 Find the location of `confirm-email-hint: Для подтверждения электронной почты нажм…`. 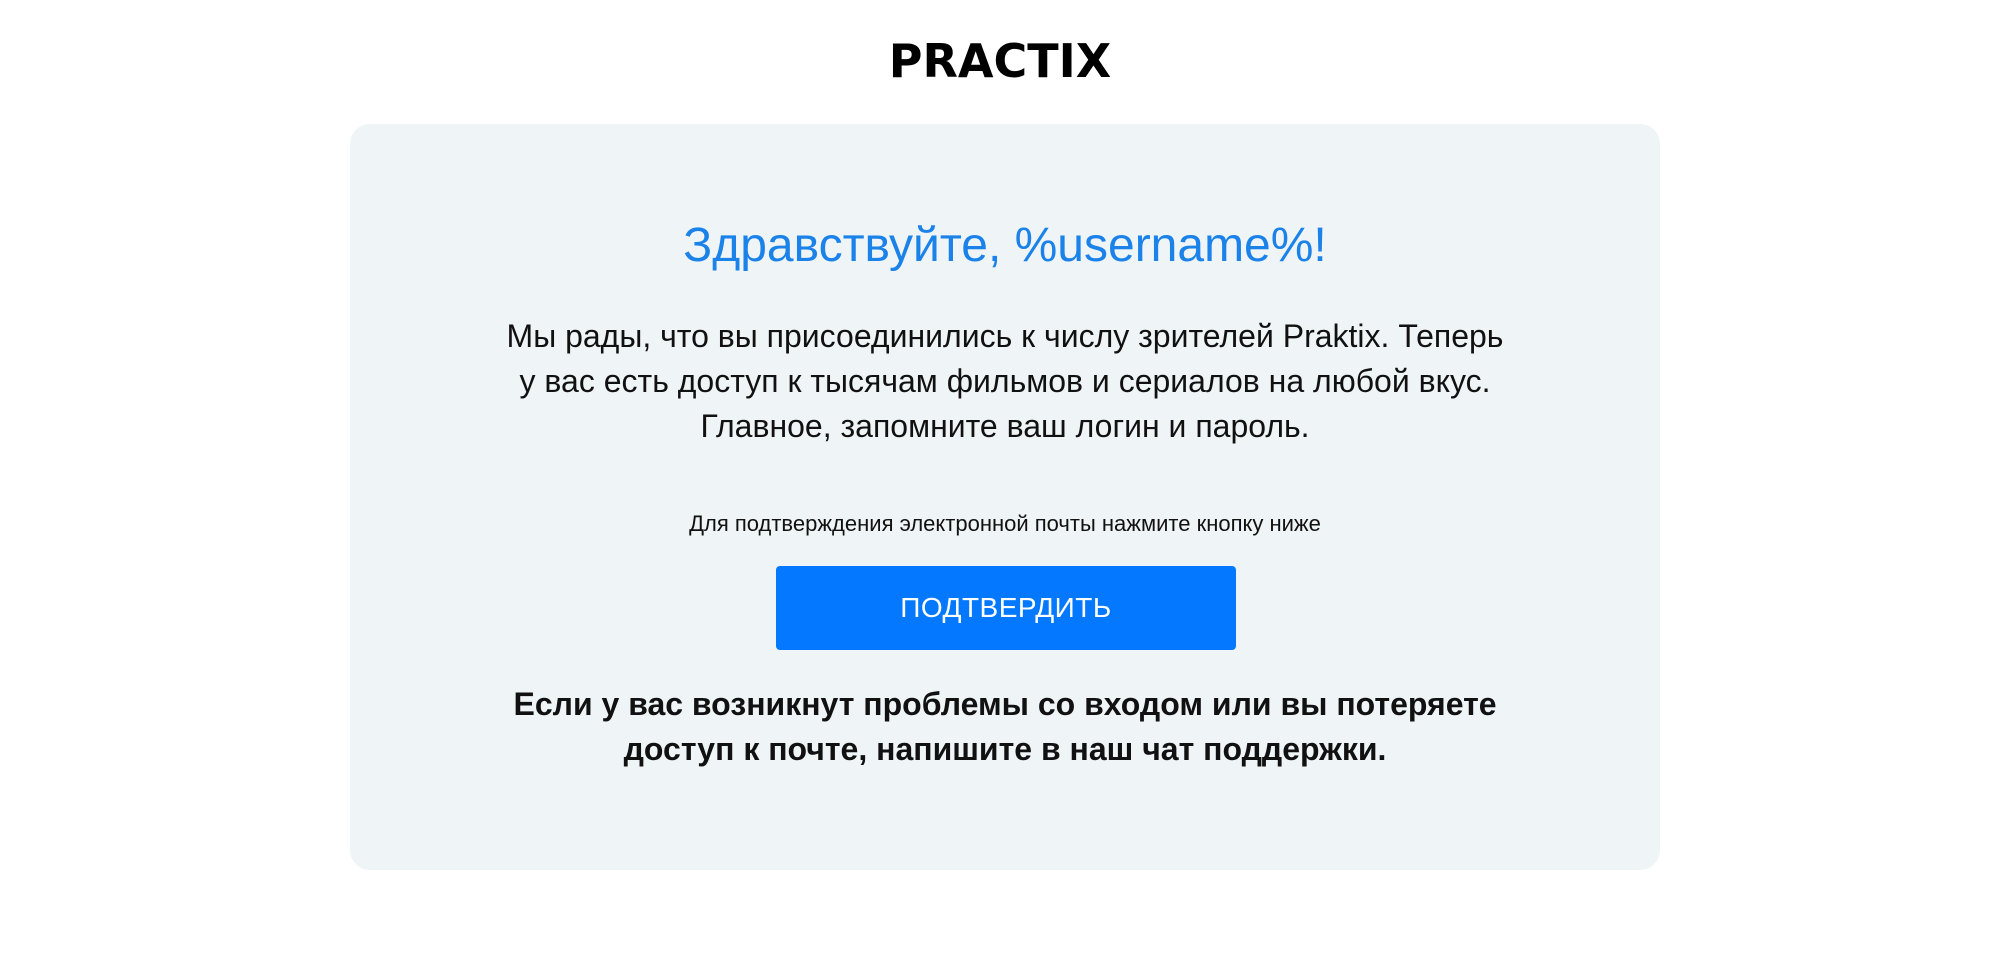

confirm-email-hint: Для подтверждения электронной почты нажм… is located at coordinates (1005, 523).